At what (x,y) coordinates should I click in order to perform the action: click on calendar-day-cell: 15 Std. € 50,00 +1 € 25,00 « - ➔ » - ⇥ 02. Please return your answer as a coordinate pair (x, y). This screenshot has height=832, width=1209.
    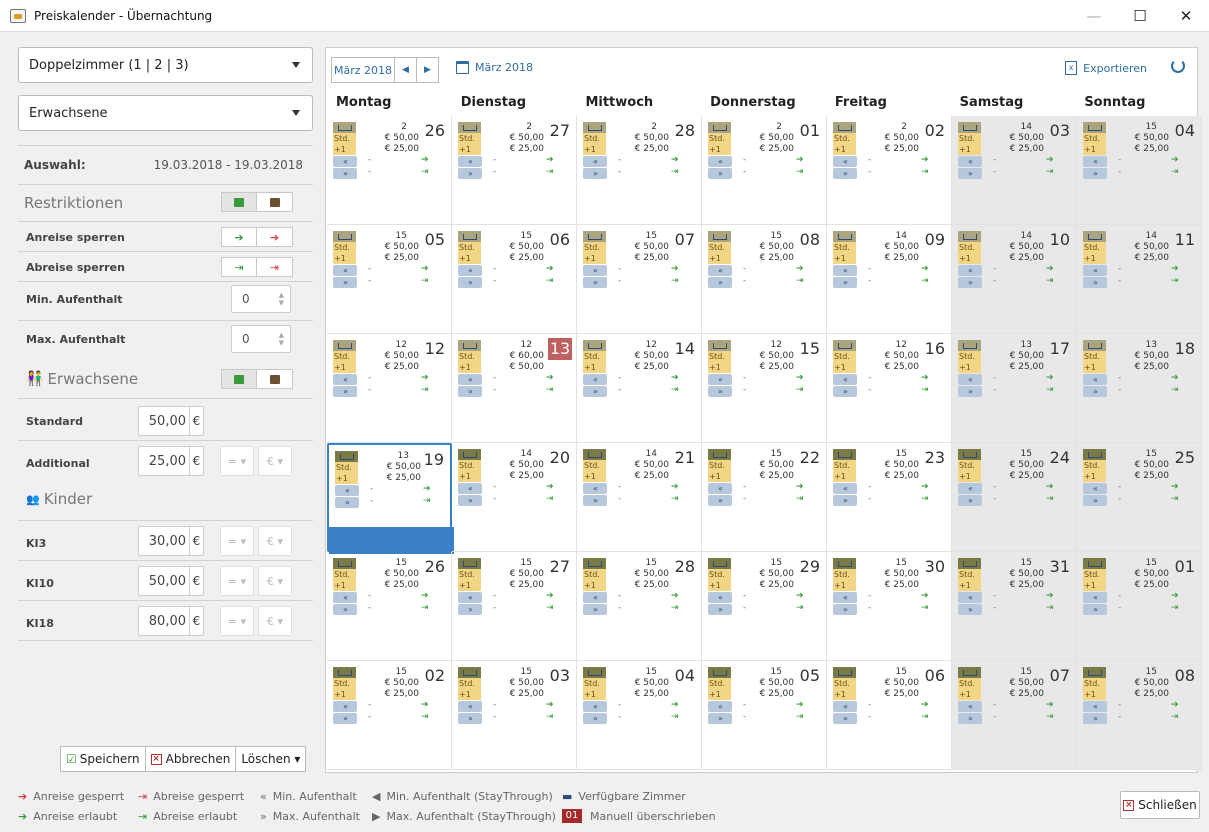
    Looking at the image, I should click on (389, 715).